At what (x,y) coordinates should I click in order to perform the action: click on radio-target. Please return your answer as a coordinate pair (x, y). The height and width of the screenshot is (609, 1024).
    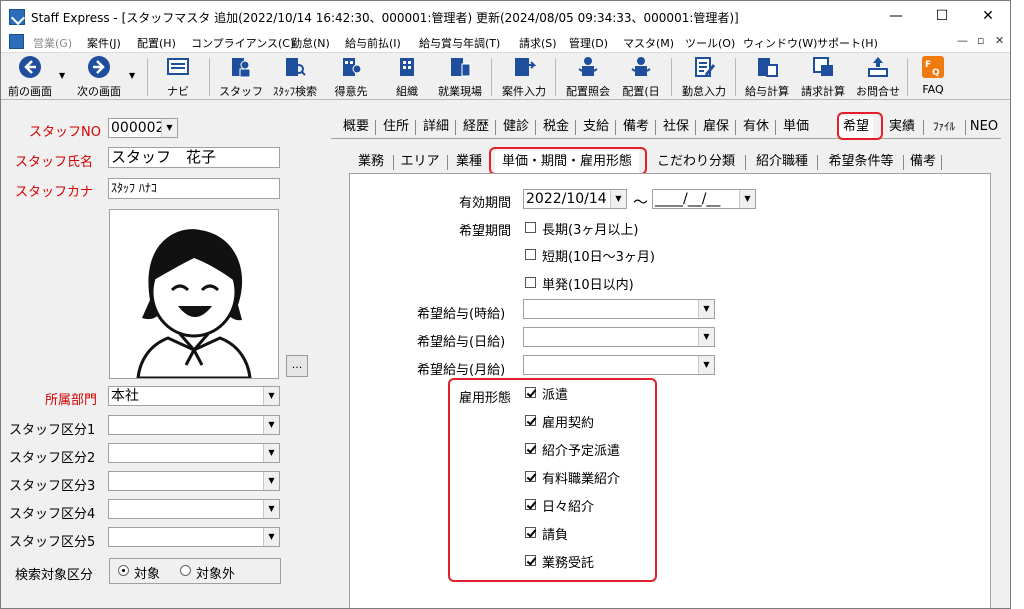
    Looking at the image, I should click on (123, 570).